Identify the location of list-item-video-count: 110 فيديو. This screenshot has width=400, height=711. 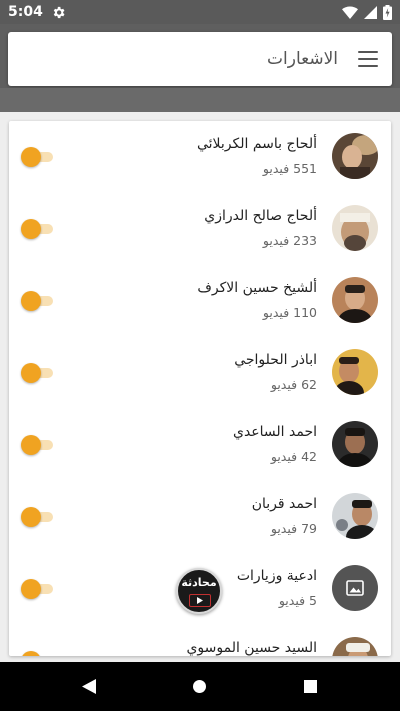
(289, 312).